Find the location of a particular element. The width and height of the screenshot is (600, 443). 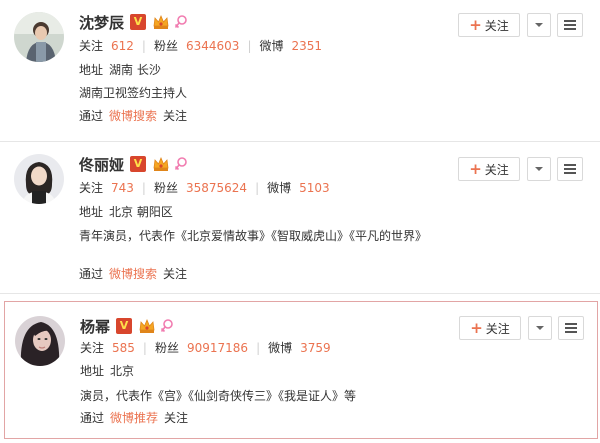

via-row: 通过 微博推荐 关注 is located at coordinates (134, 418).